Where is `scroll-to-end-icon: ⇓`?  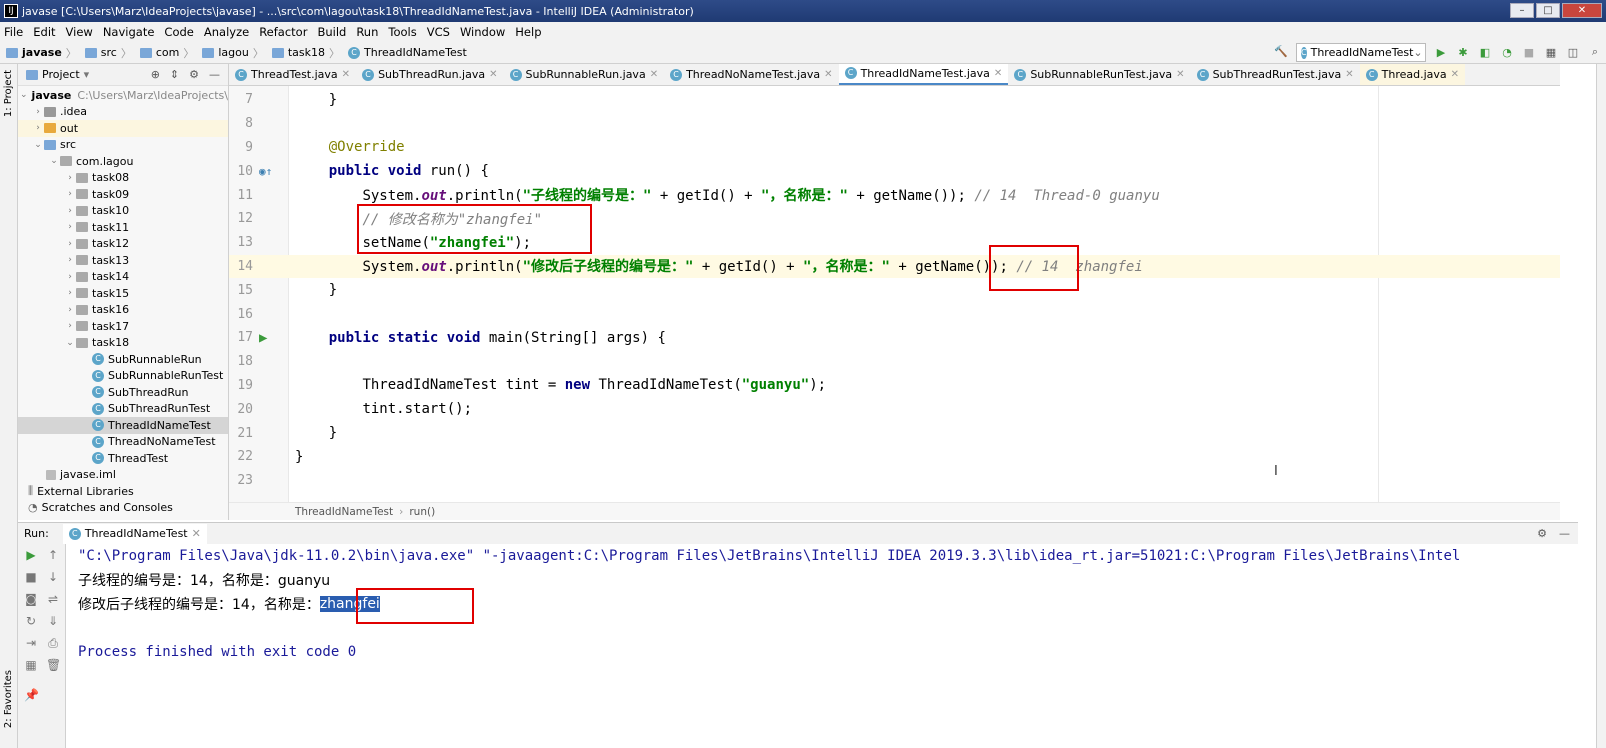
scroll-to-end-icon: ⇓ is located at coordinates (53, 621).